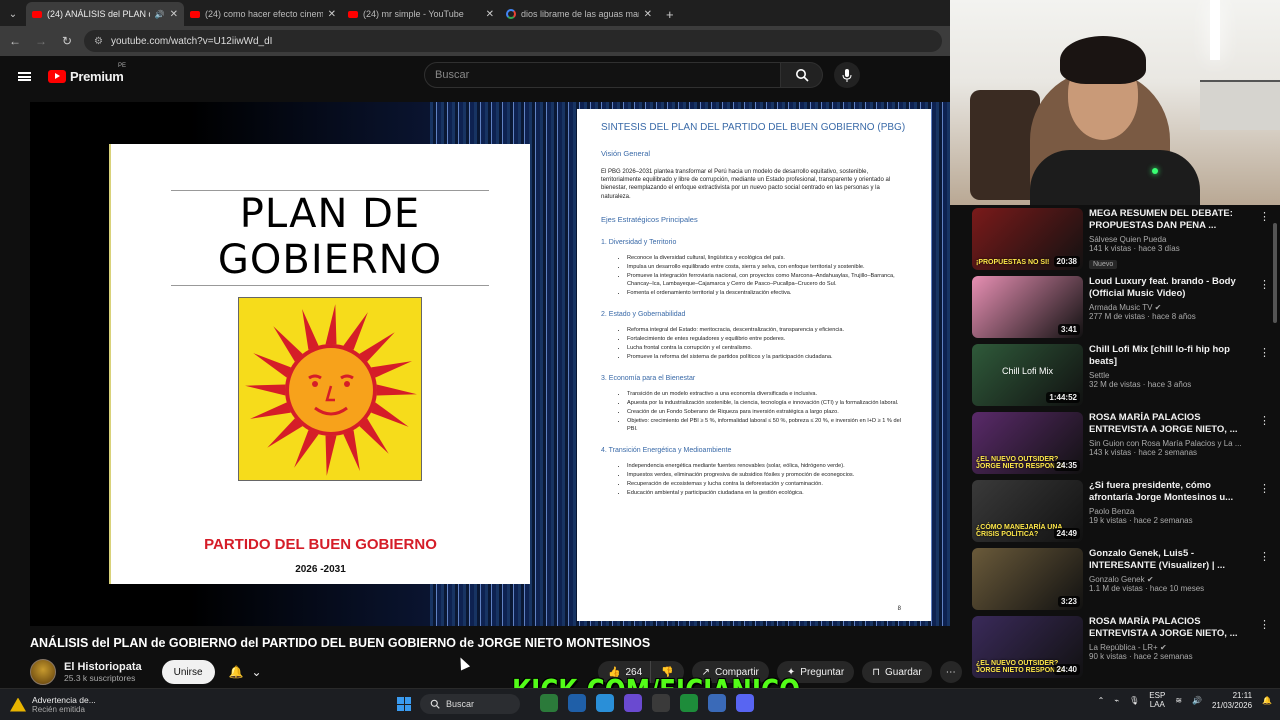 The image size is (1280, 720). What do you see at coordinates (1197, 700) in the screenshot?
I see `volume-icon: 🔊` at bounding box center [1197, 700].